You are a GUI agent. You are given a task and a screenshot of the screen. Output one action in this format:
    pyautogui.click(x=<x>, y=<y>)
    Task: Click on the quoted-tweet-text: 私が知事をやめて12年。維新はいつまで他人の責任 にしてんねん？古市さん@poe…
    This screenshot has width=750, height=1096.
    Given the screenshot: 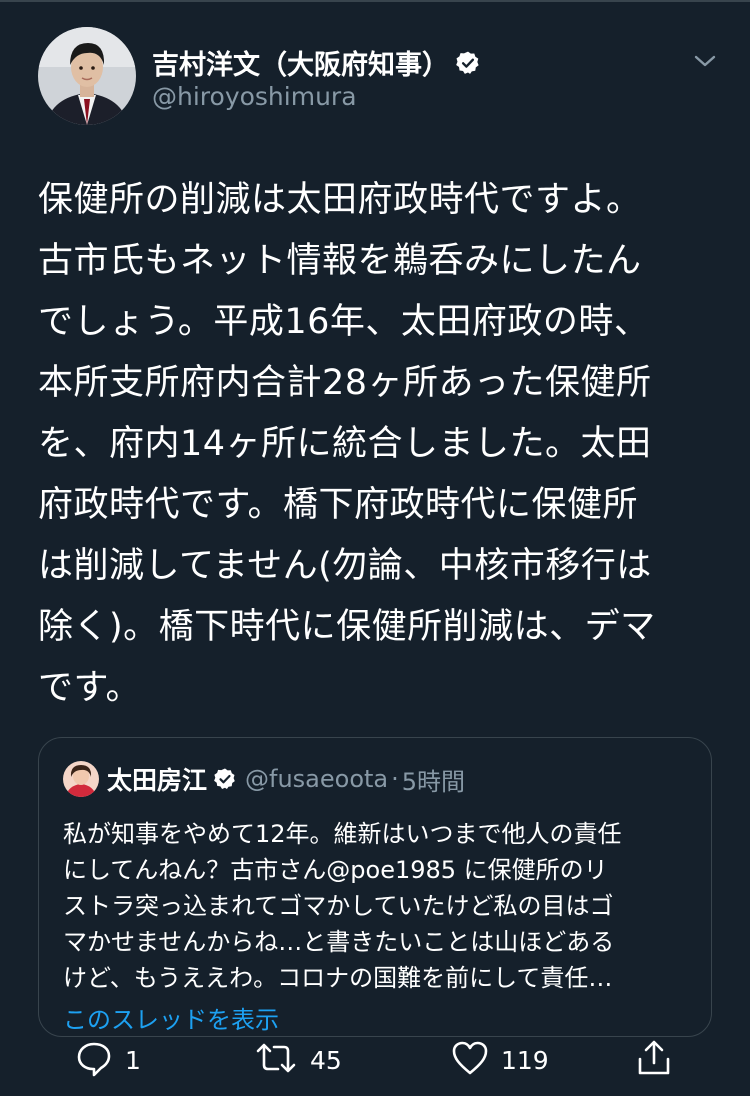 What is the action you would take?
    pyautogui.click(x=342, y=906)
    